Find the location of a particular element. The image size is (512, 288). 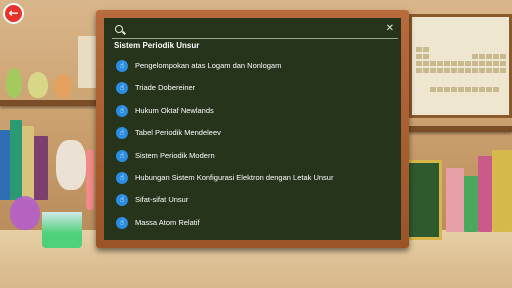

back-button: ← is located at coordinates (13, 13).